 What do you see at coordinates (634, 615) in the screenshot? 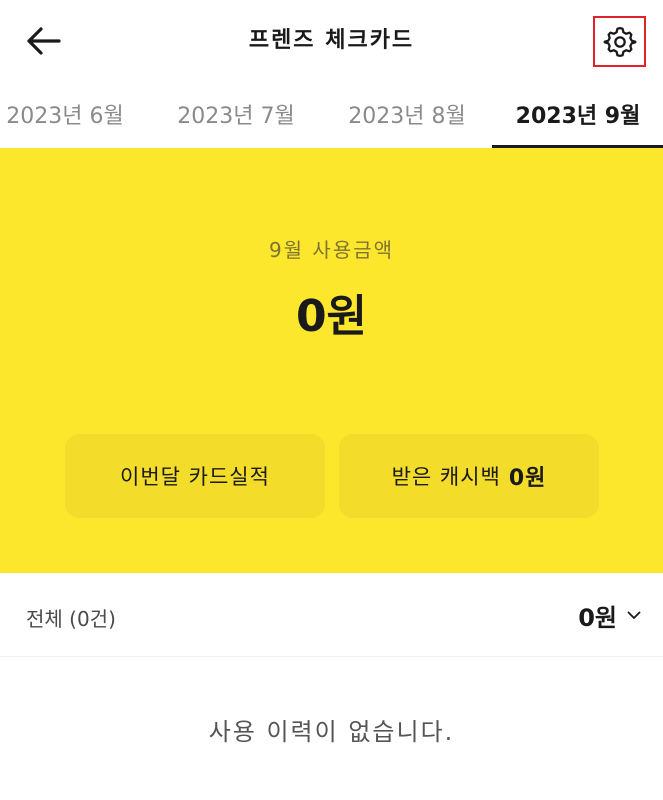
I see `chevron-down-icon` at bounding box center [634, 615].